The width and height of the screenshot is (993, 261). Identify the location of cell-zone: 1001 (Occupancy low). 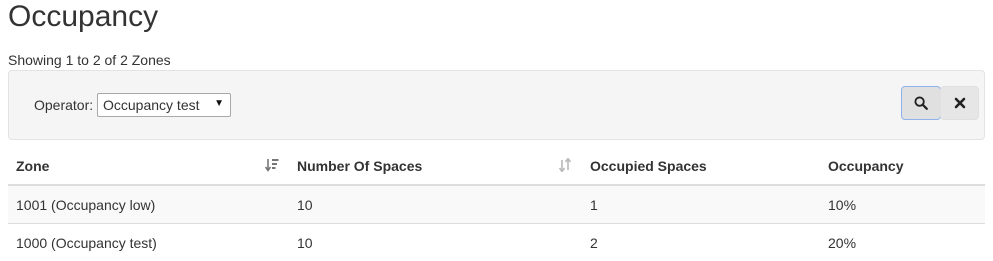
(148, 204).